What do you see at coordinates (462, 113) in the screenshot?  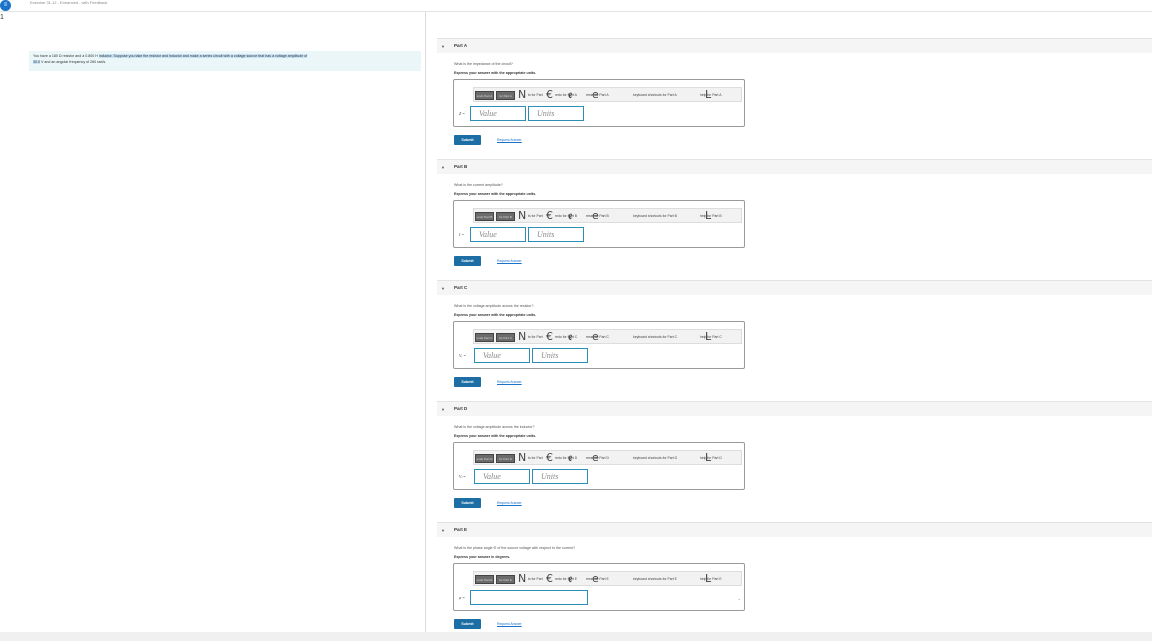 I see `variable-label: Z =` at bounding box center [462, 113].